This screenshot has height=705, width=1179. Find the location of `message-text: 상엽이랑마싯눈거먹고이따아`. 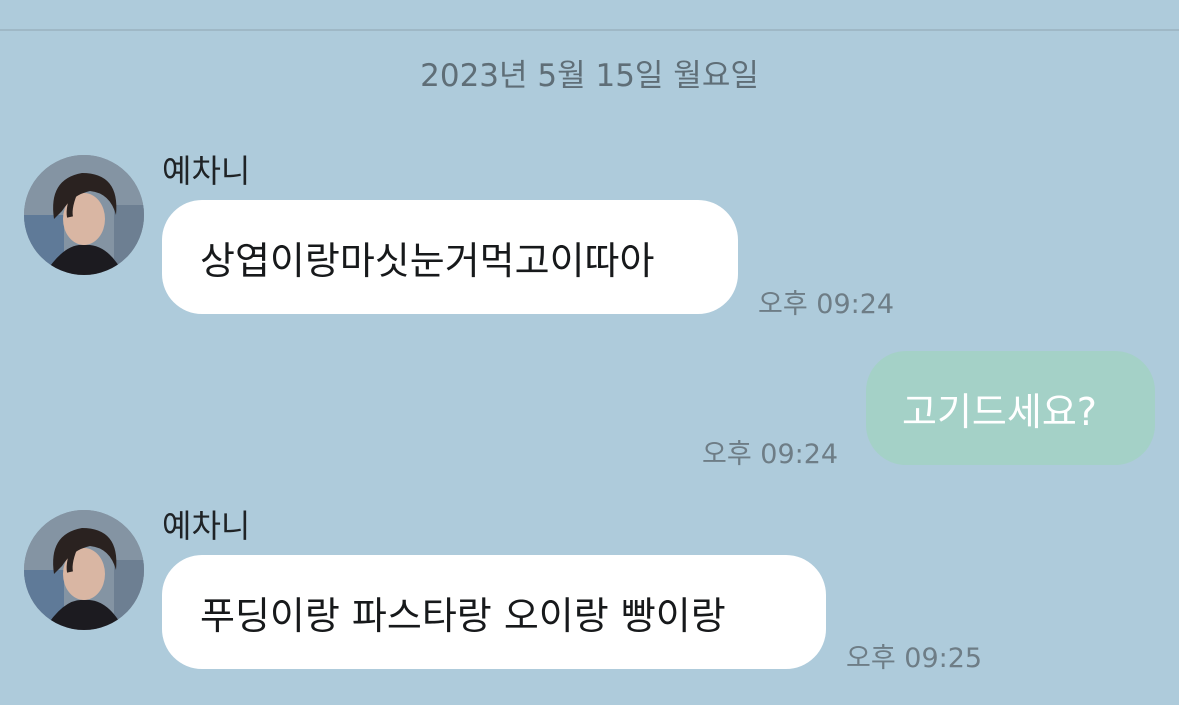

message-text: 상엽이랑마싯눈거먹고이따아 is located at coordinates (427, 260).